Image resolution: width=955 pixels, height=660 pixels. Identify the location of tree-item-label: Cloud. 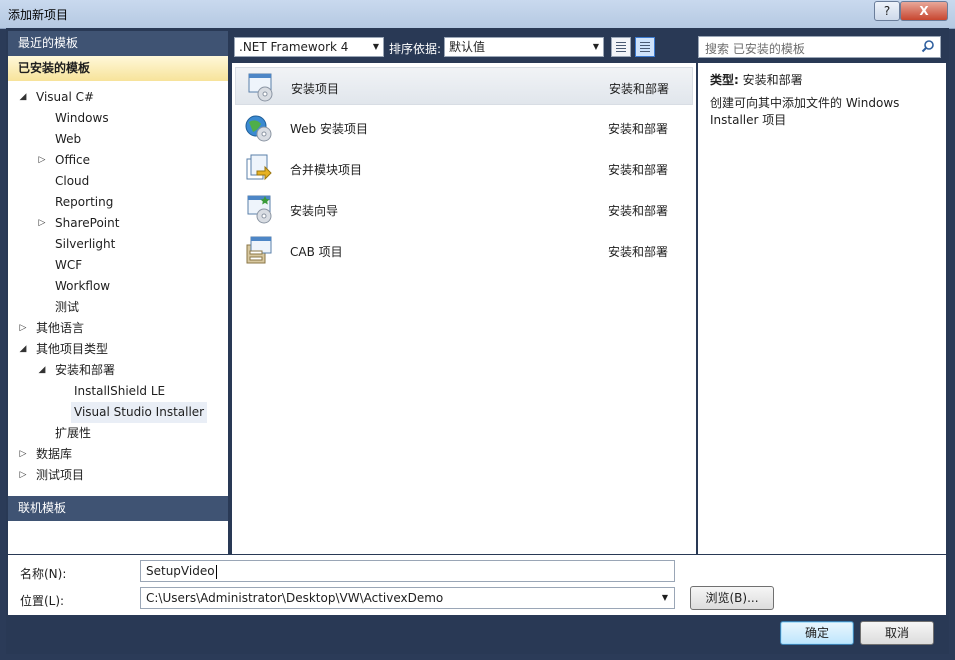
(72, 181).